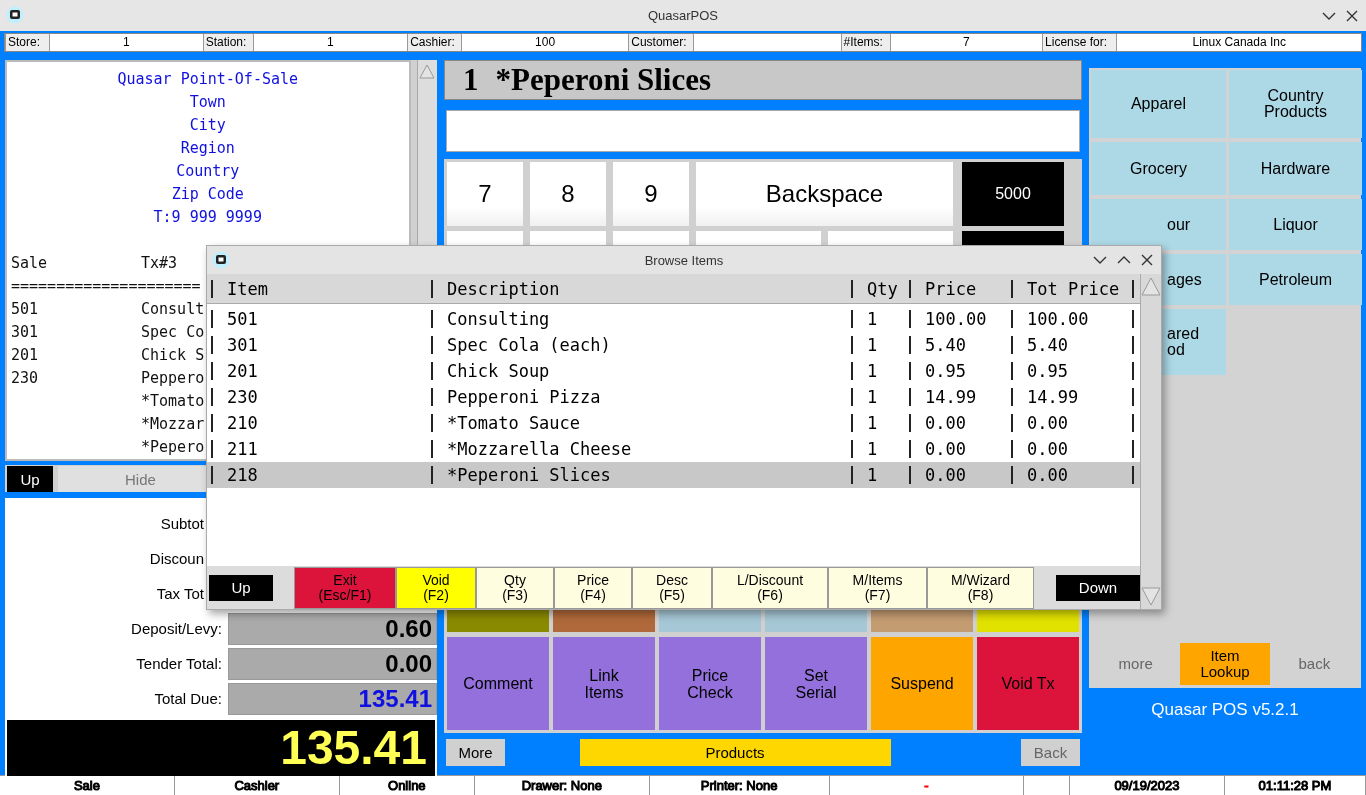  I want to click on dialog-button: Void (F2), so click(436, 587).